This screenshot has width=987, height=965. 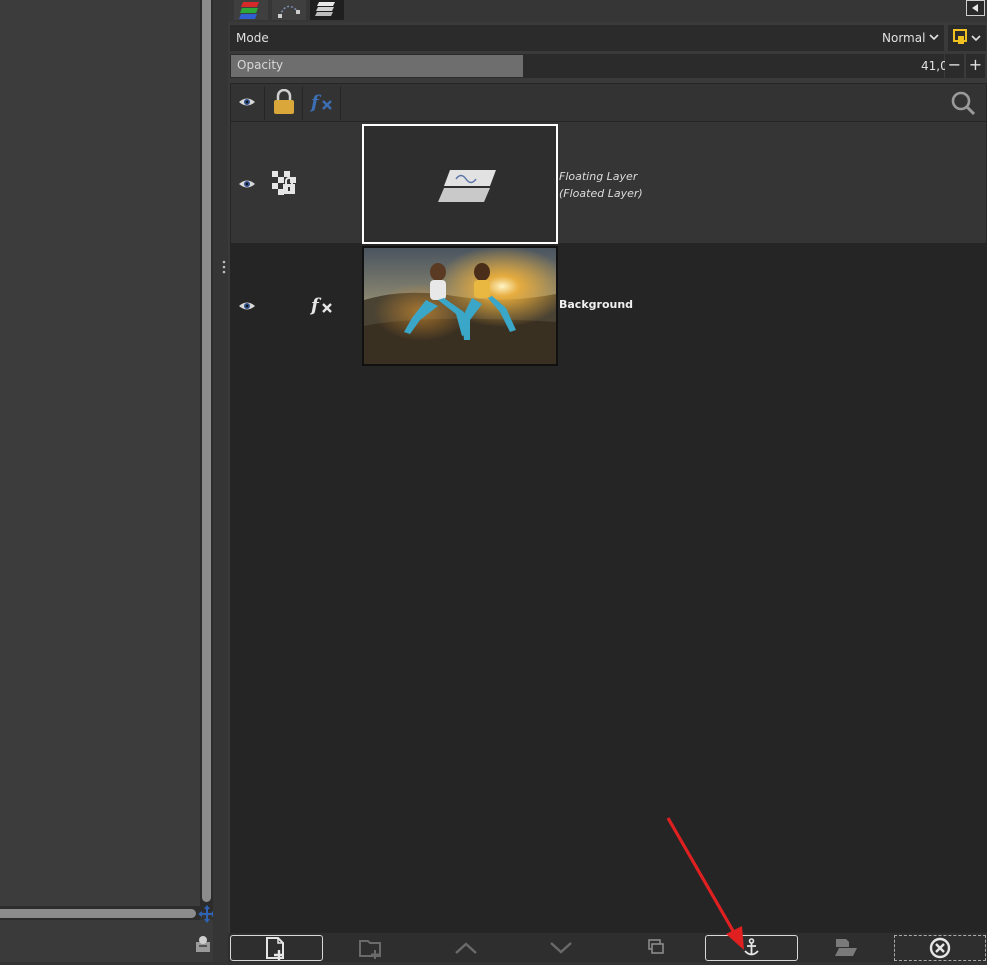 I want to click on photo-thumbnail, so click(x=460, y=306).